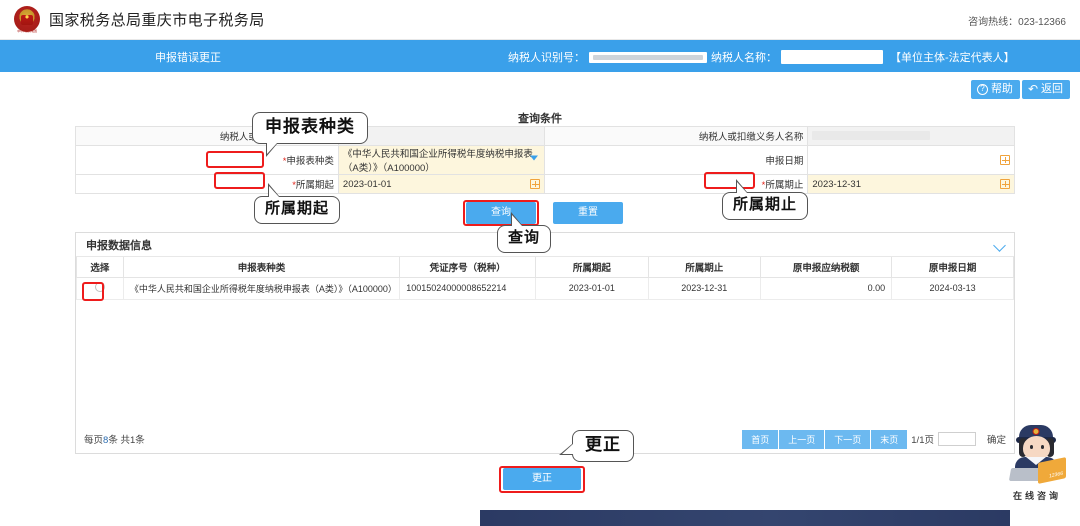  What do you see at coordinates (310, 134) in the screenshot?
I see `annotation-callout-form-type: 申报表种类` at bounding box center [310, 134].